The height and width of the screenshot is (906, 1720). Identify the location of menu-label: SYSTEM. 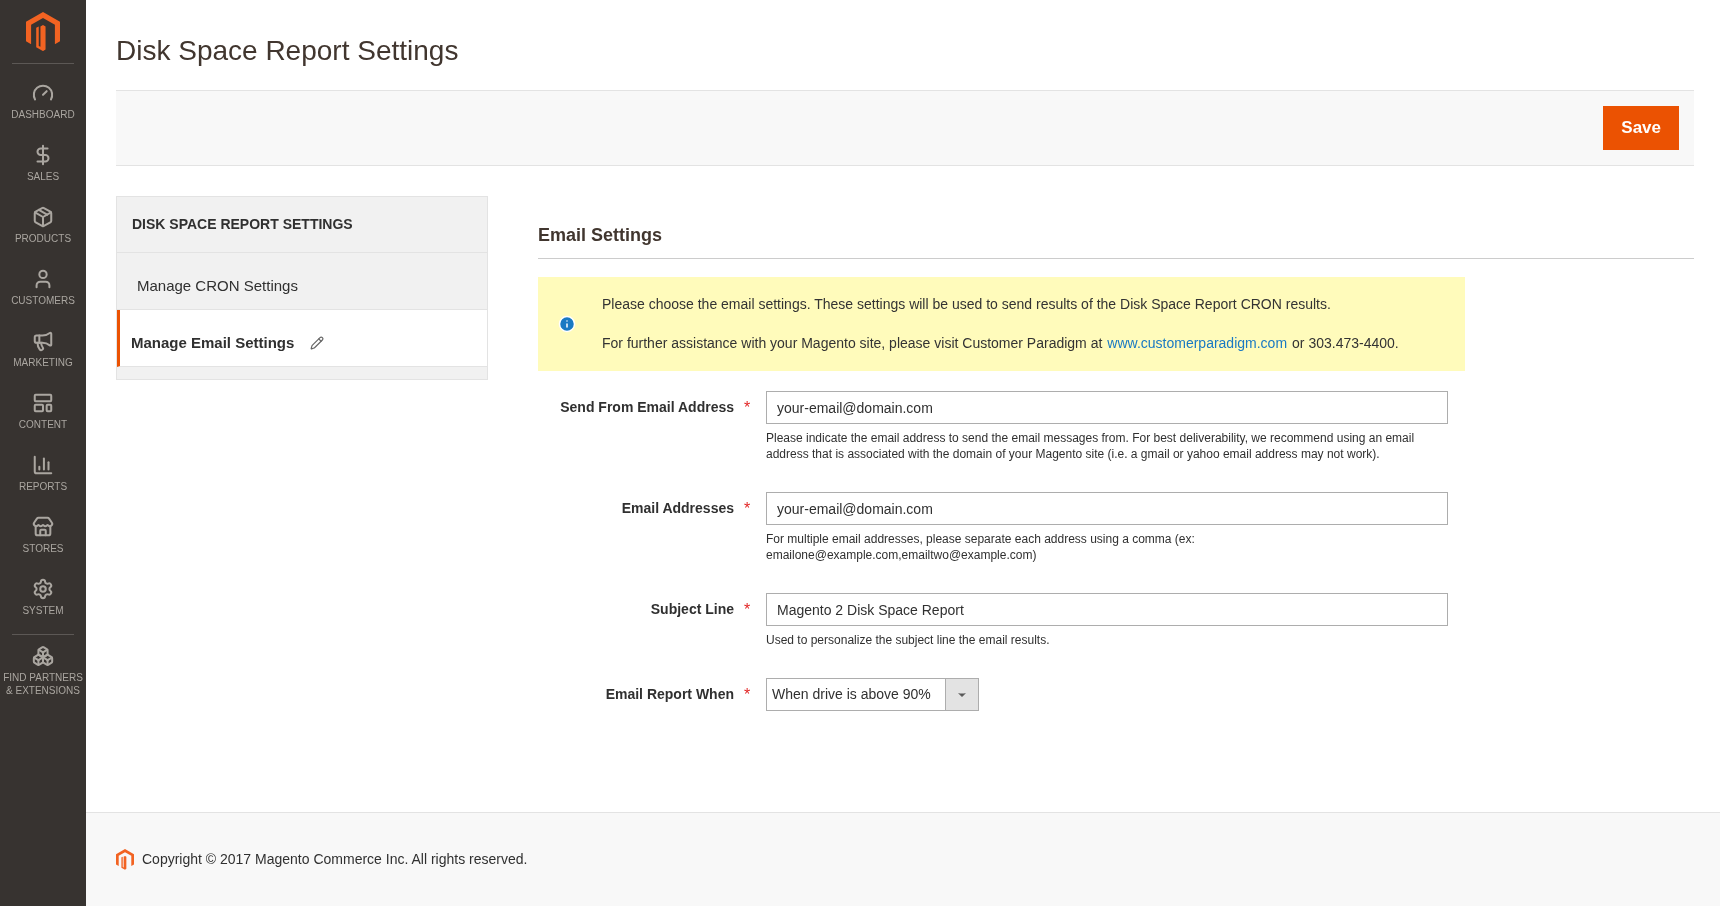
(43, 611).